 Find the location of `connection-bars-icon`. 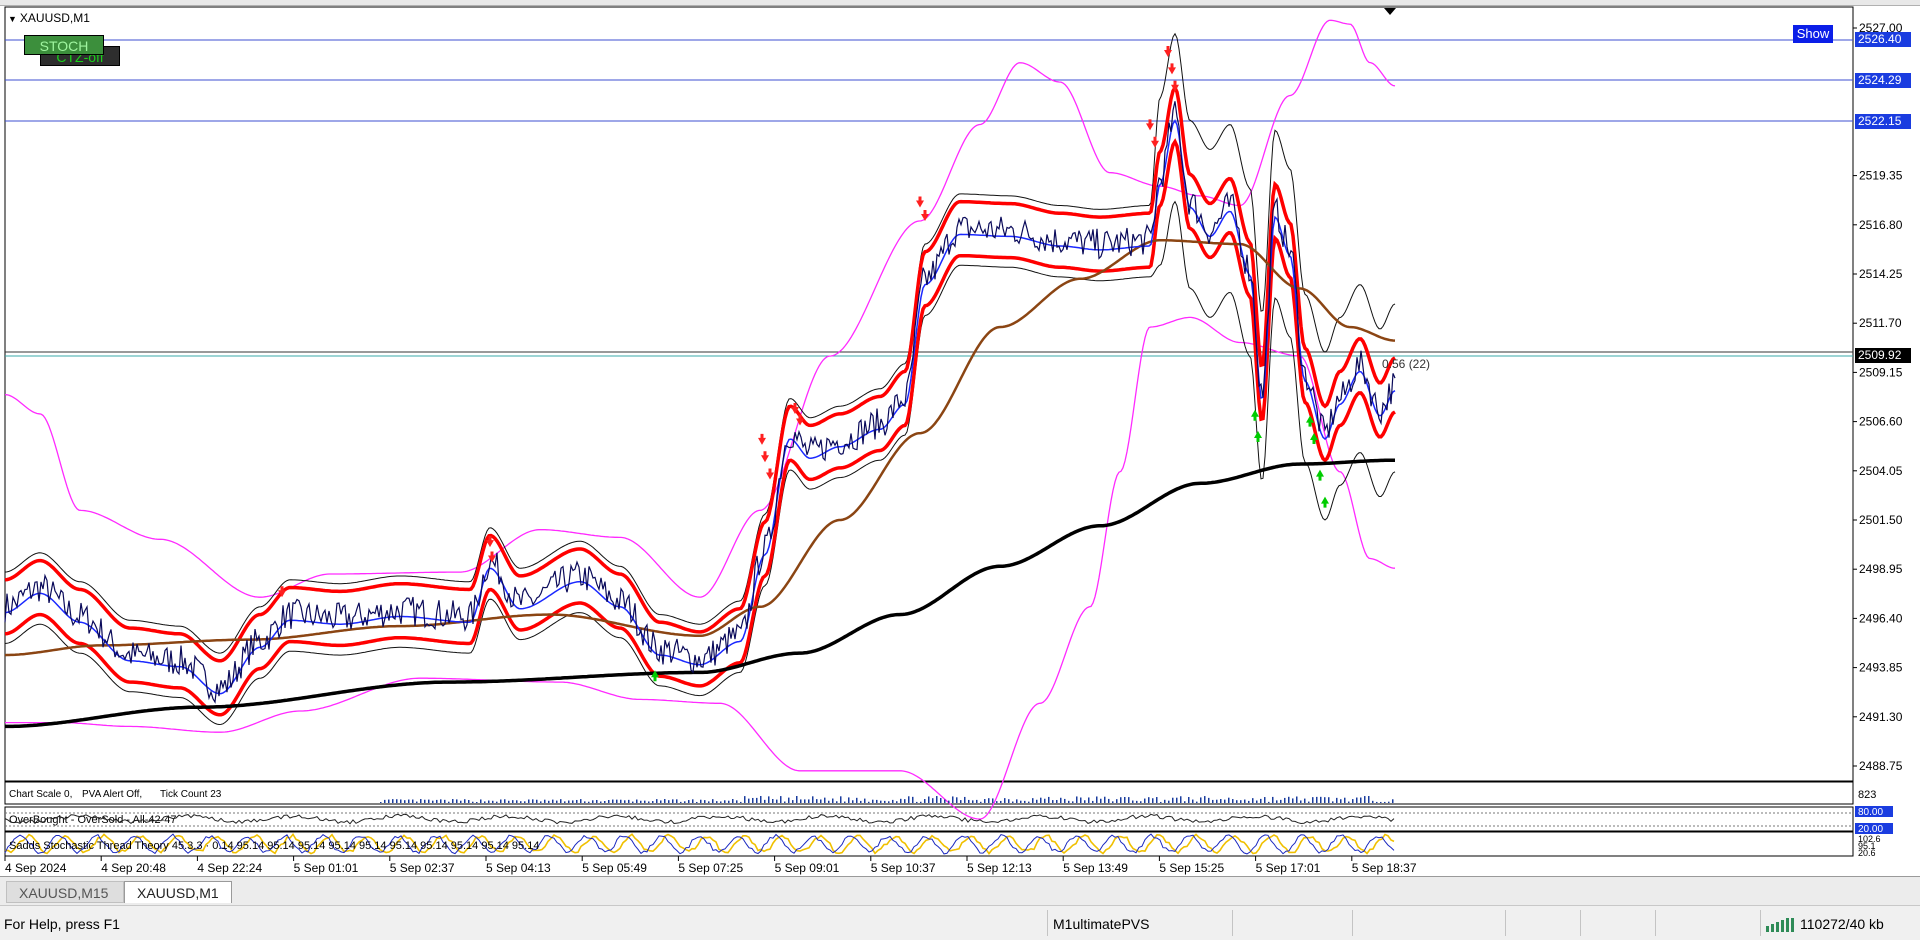

connection-bars-icon is located at coordinates (1781, 926).